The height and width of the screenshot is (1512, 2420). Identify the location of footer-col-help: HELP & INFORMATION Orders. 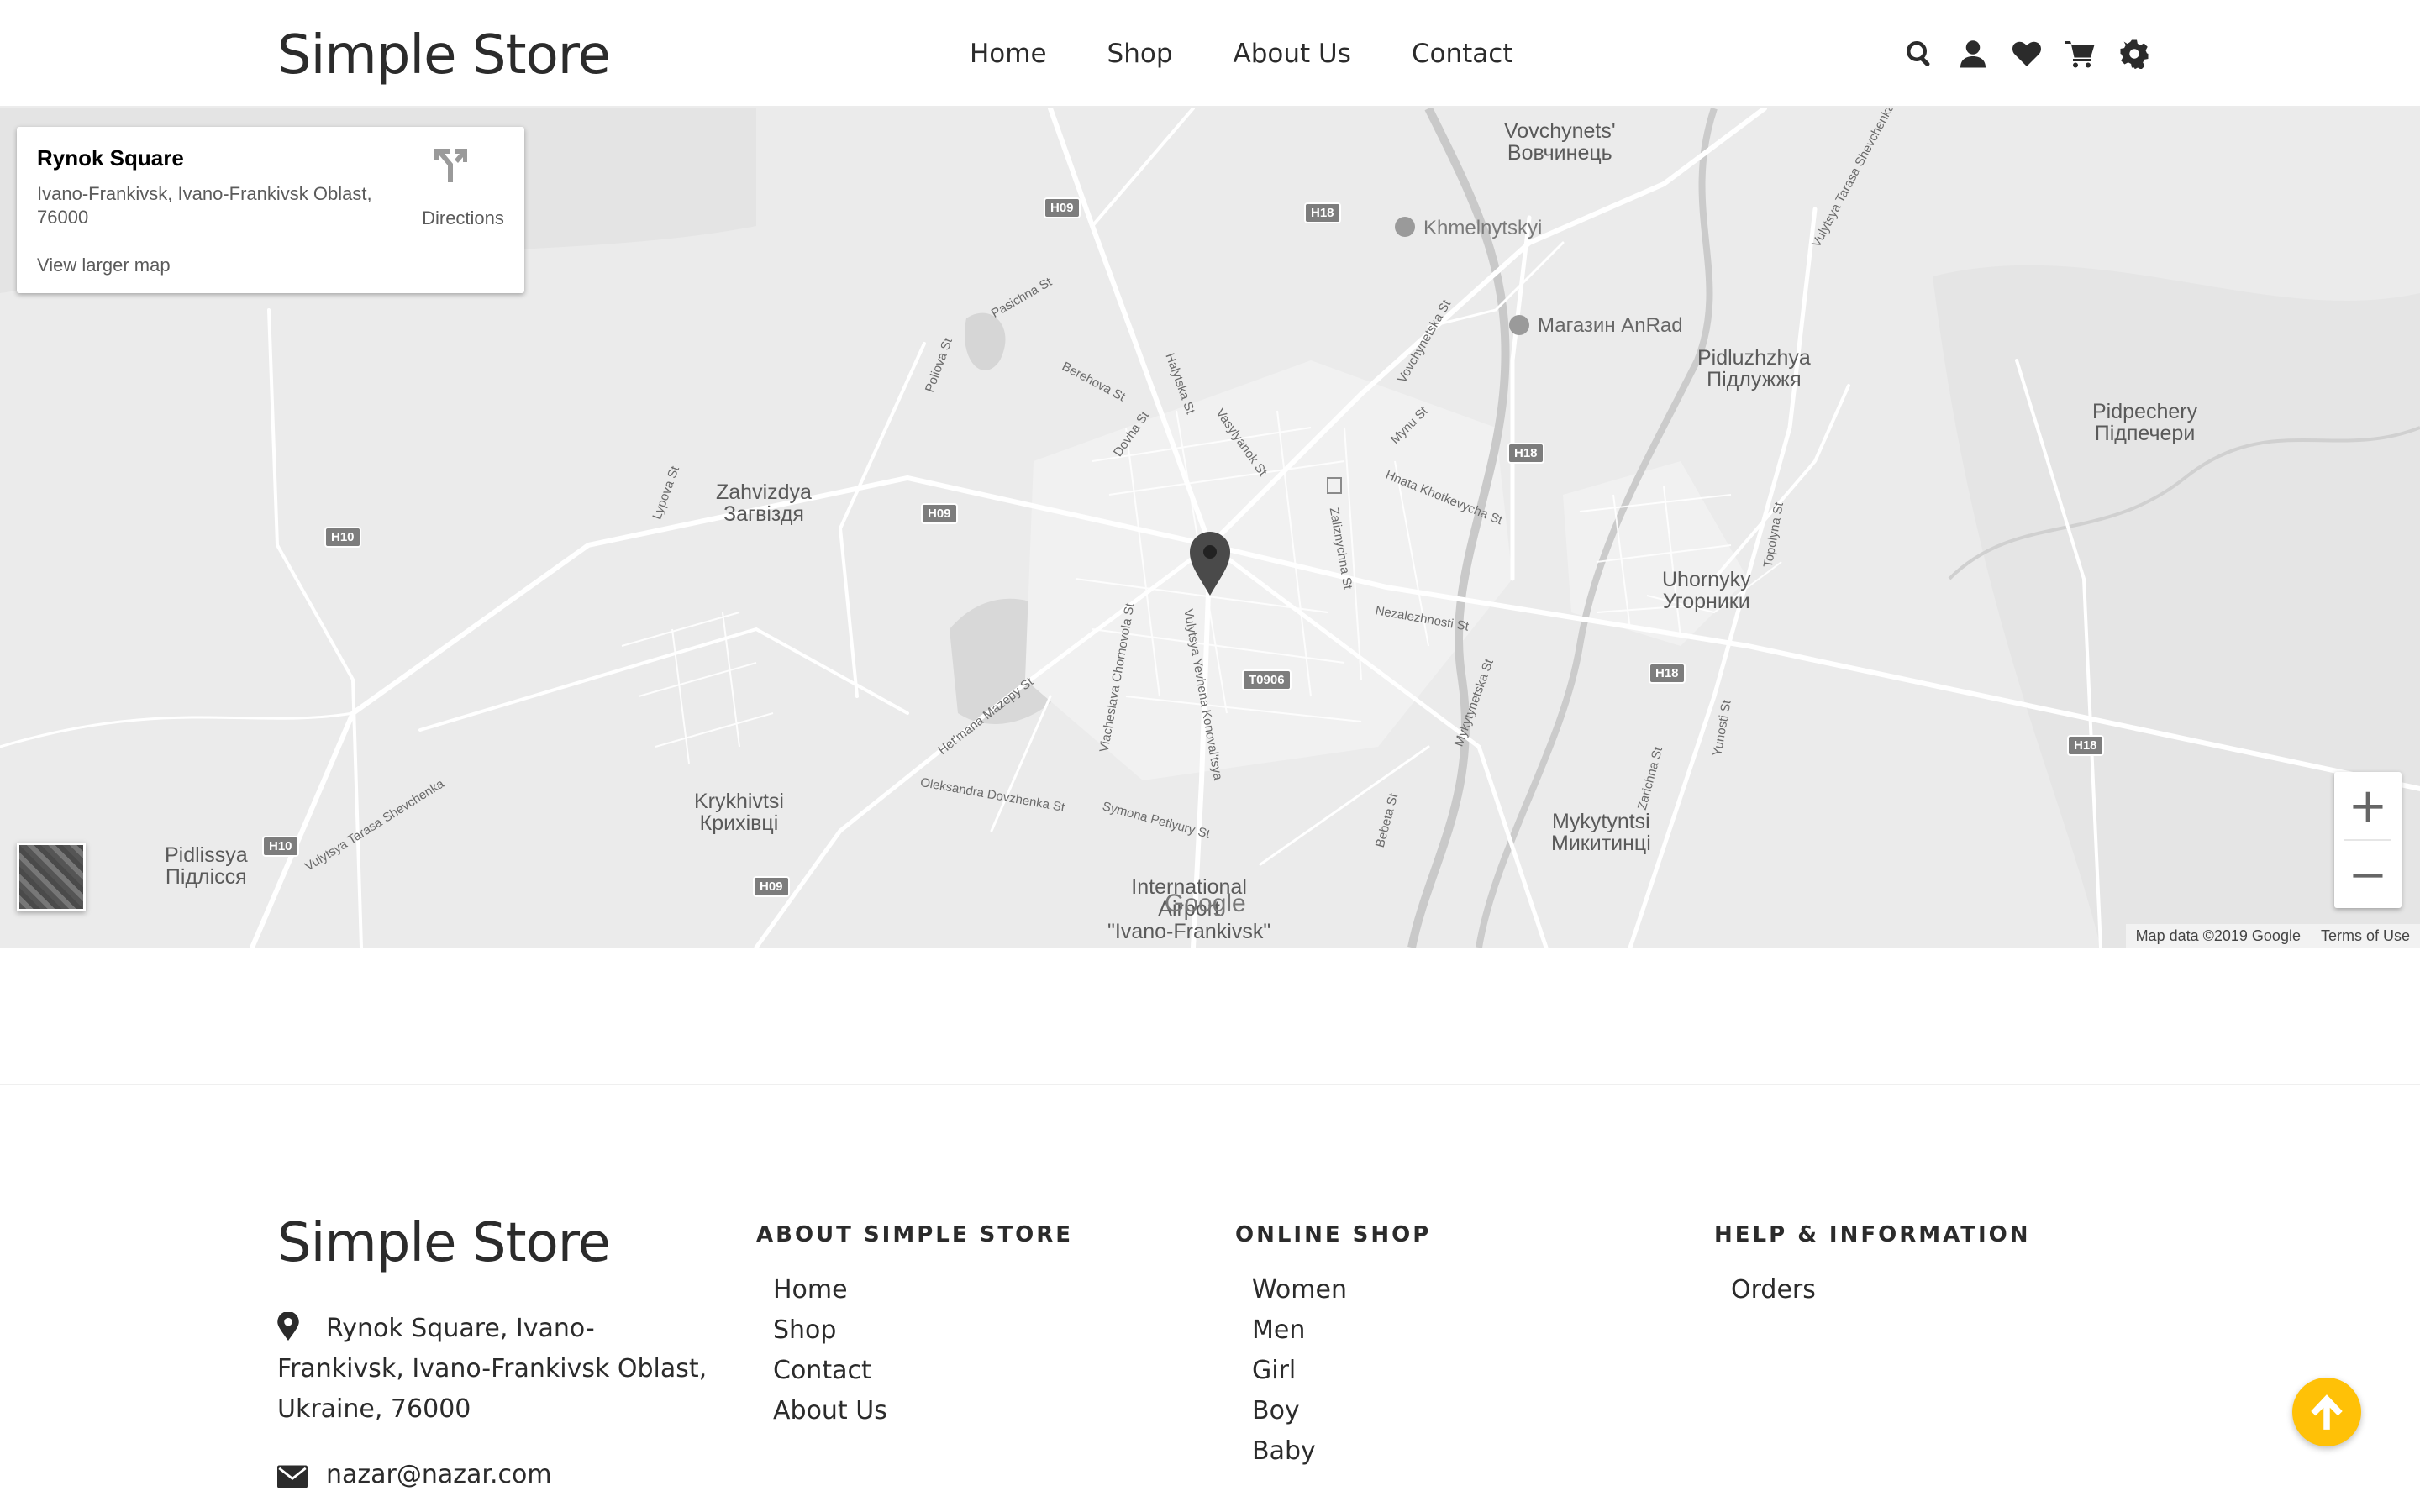
(1872, 1265).